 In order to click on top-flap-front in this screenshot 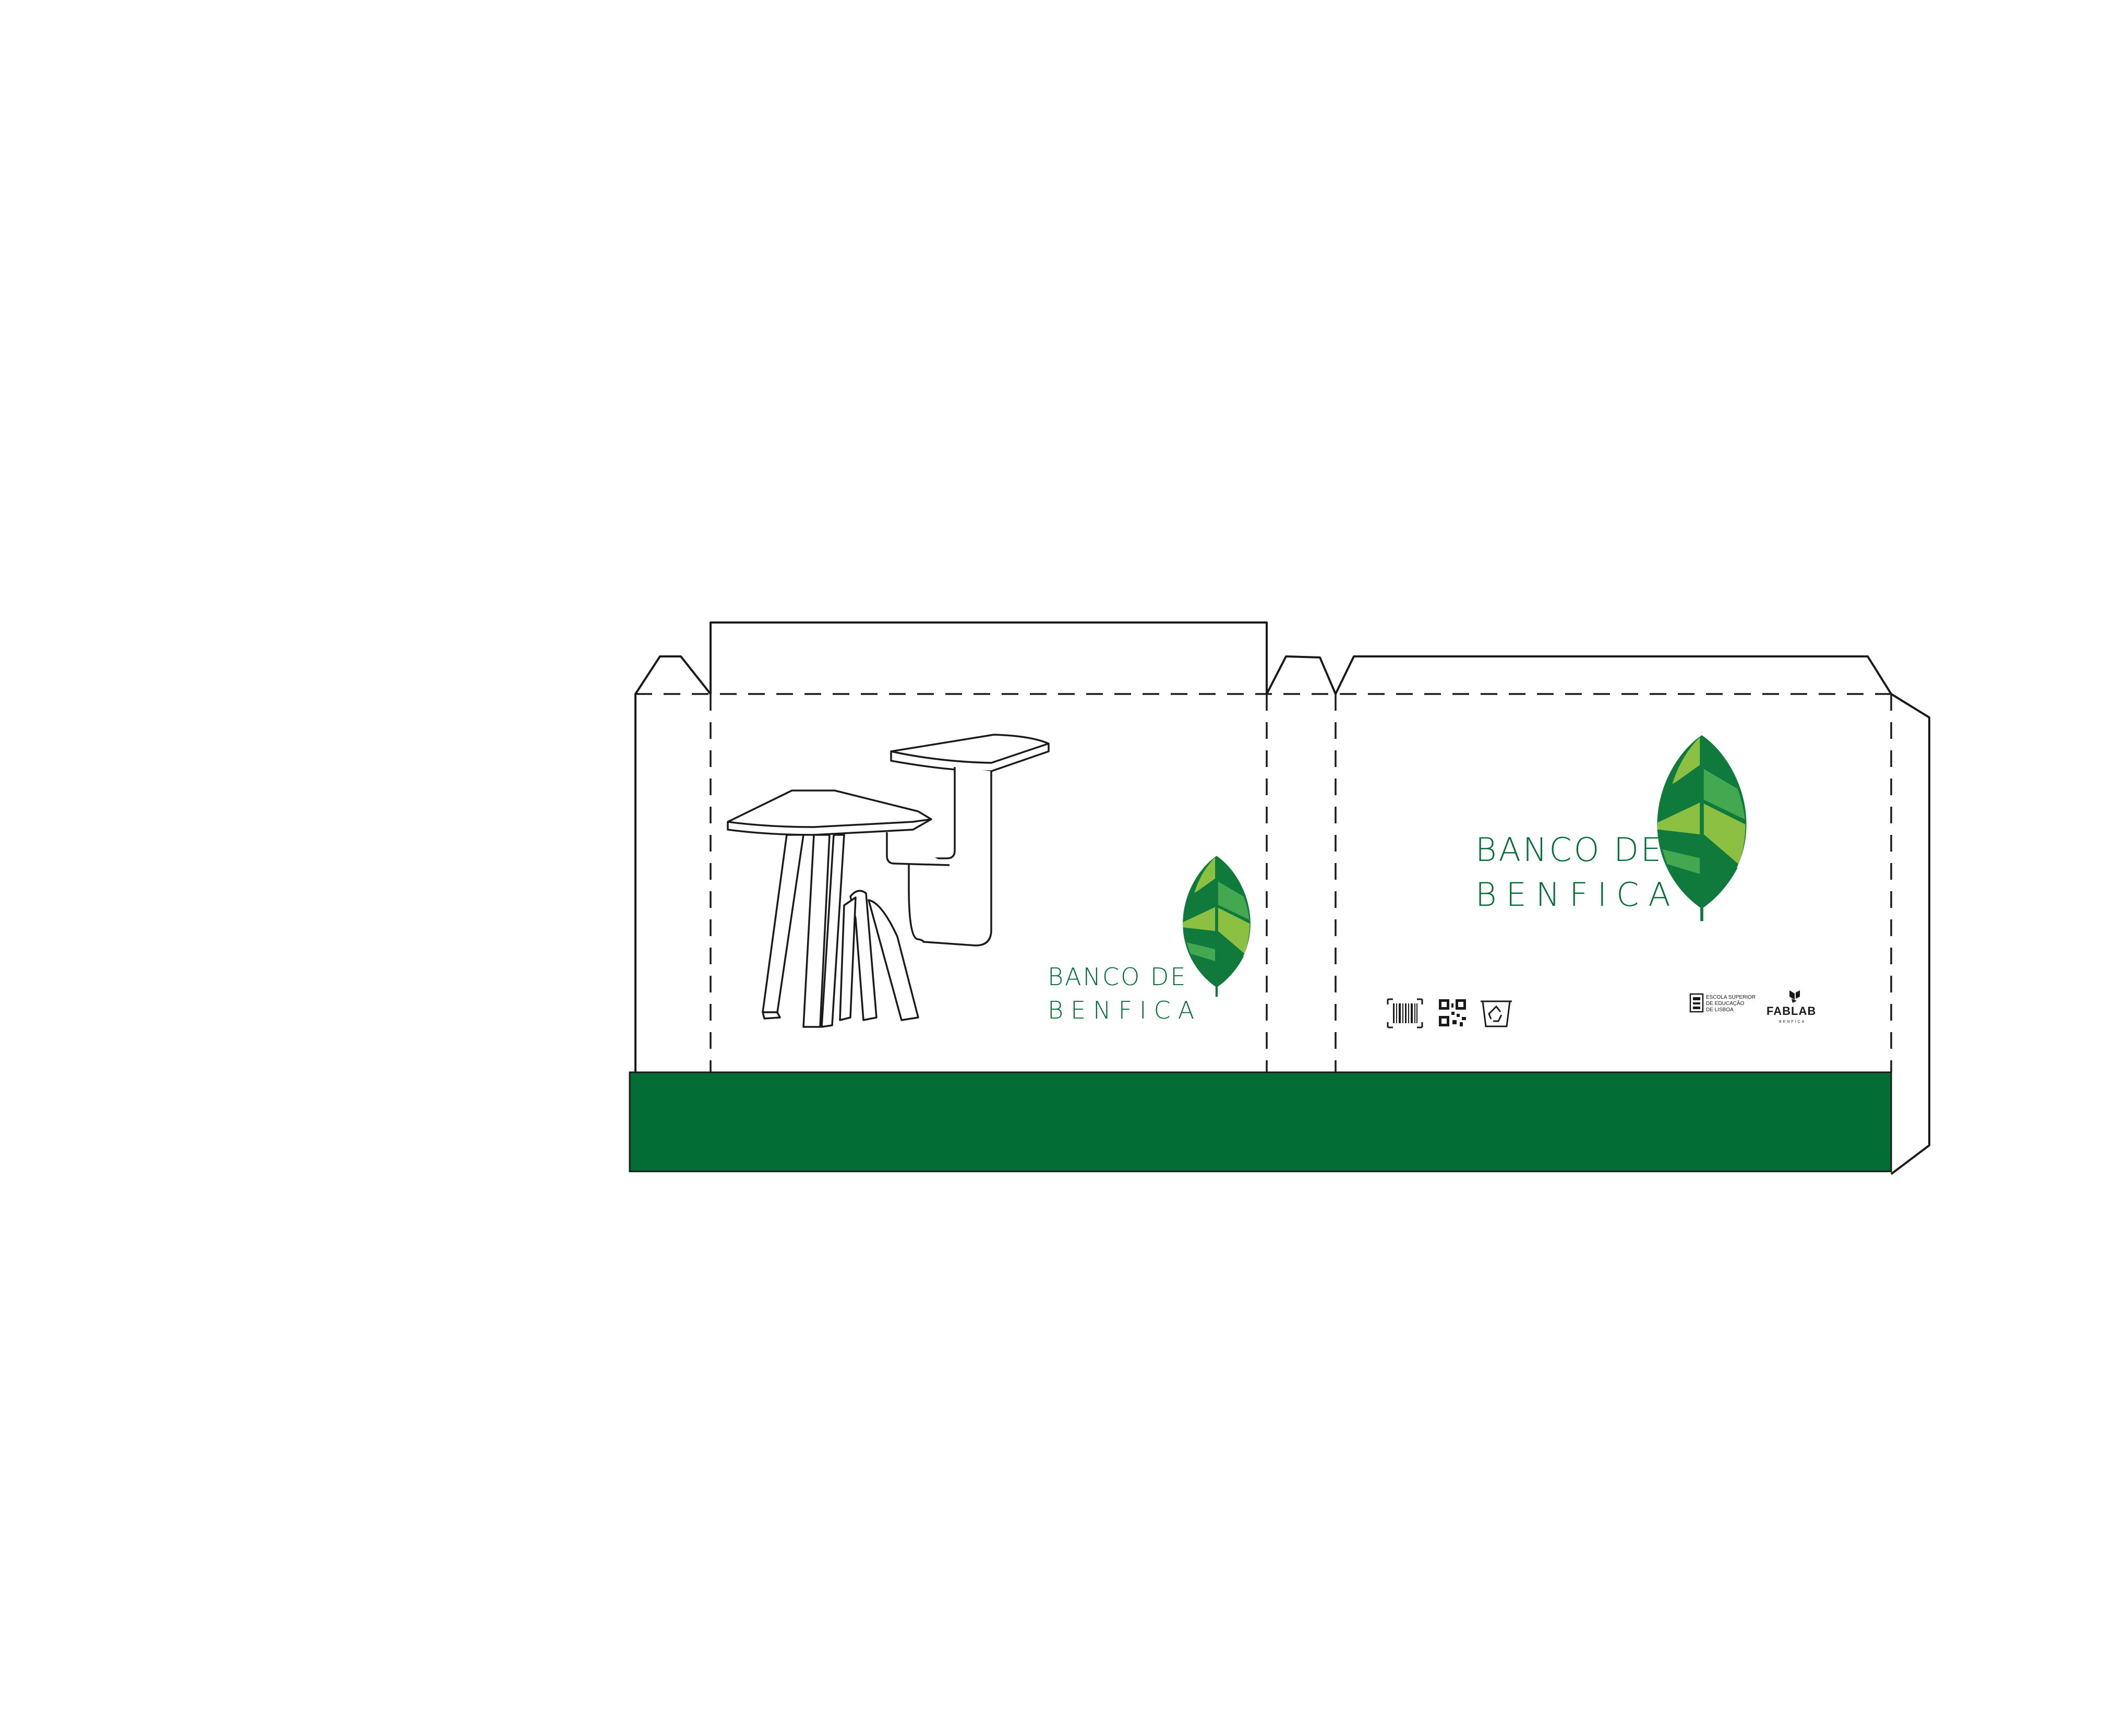, I will do `click(989, 657)`.